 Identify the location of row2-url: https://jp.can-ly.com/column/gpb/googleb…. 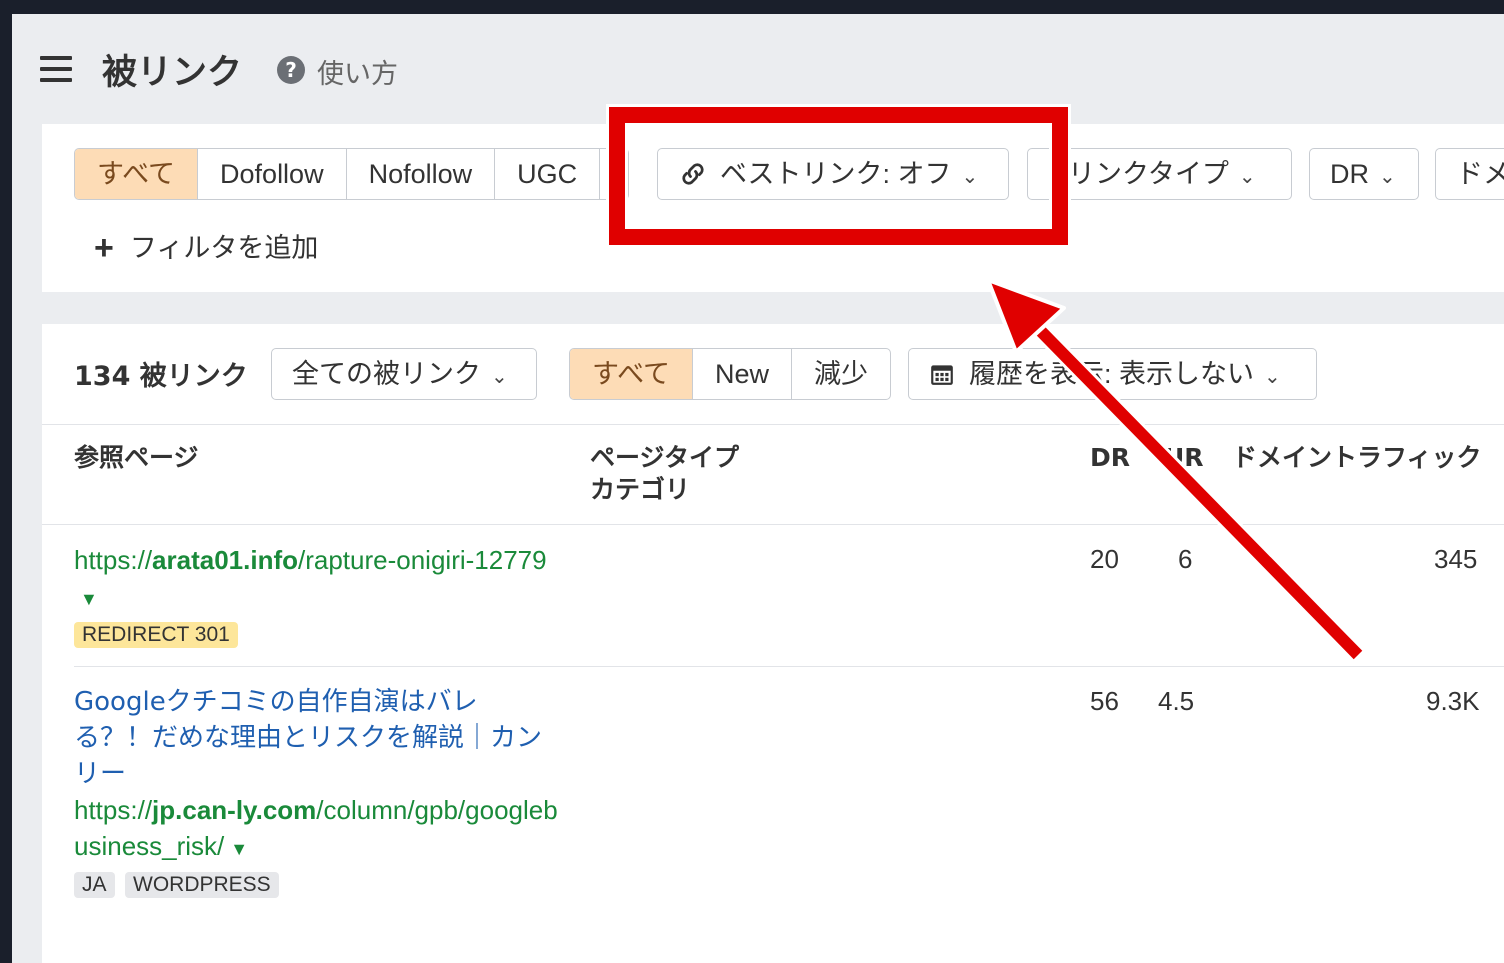
(319, 829).